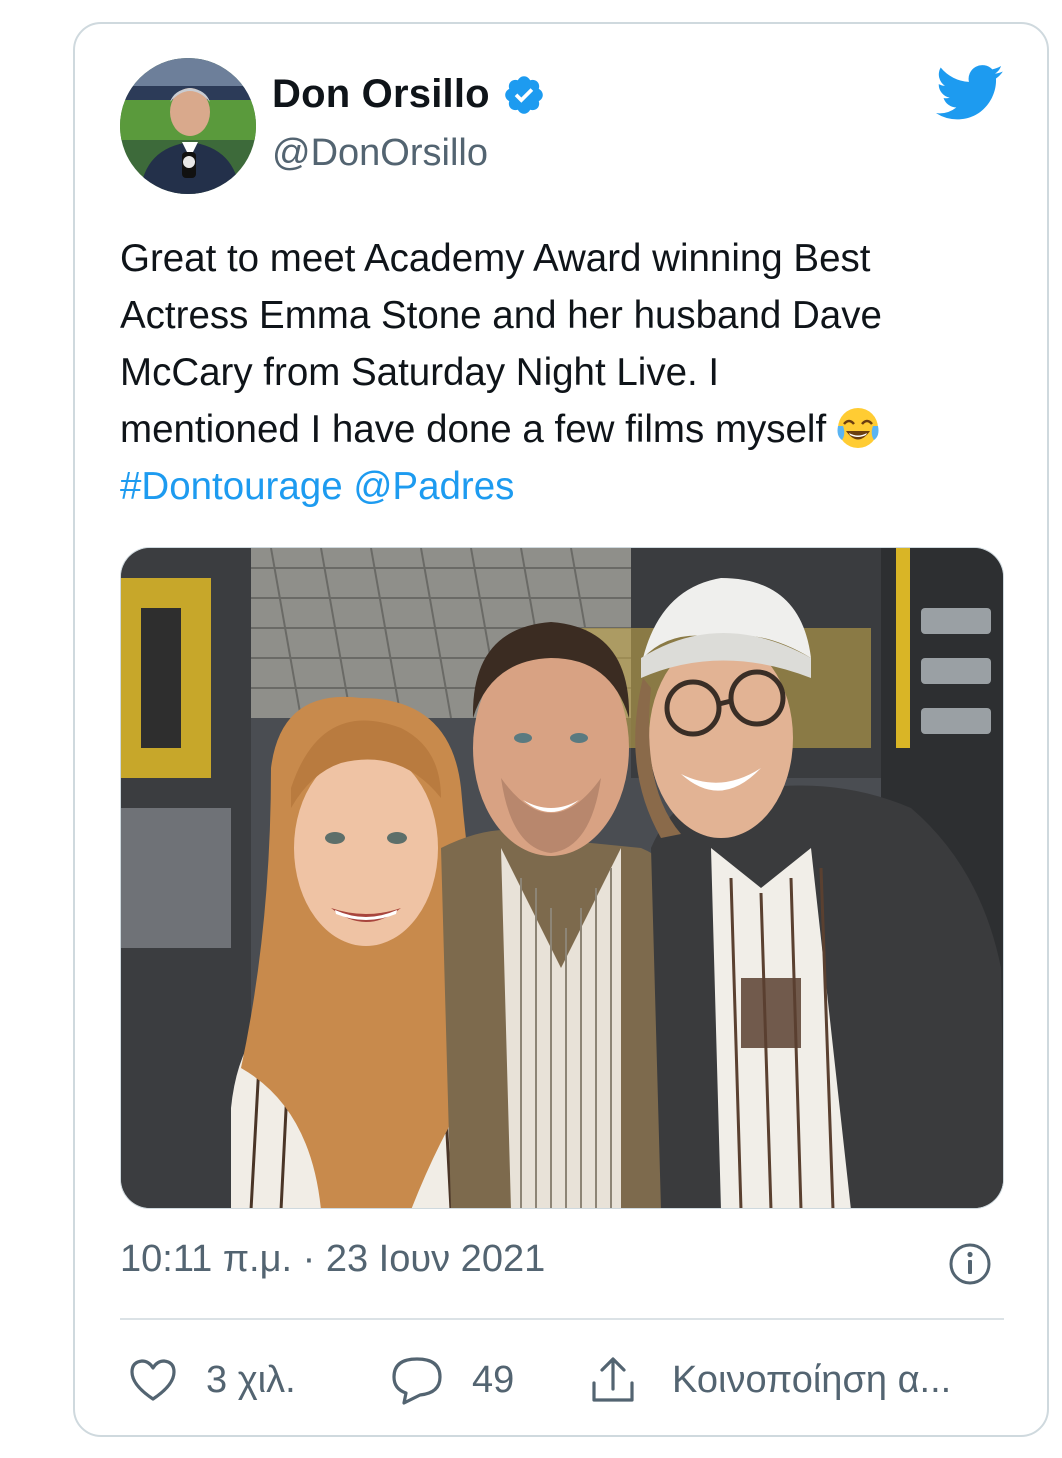 Image resolution: width=1062 pixels, height=1458 pixels. Describe the element at coordinates (613, 1380) in the screenshot. I see `share-icon` at that location.